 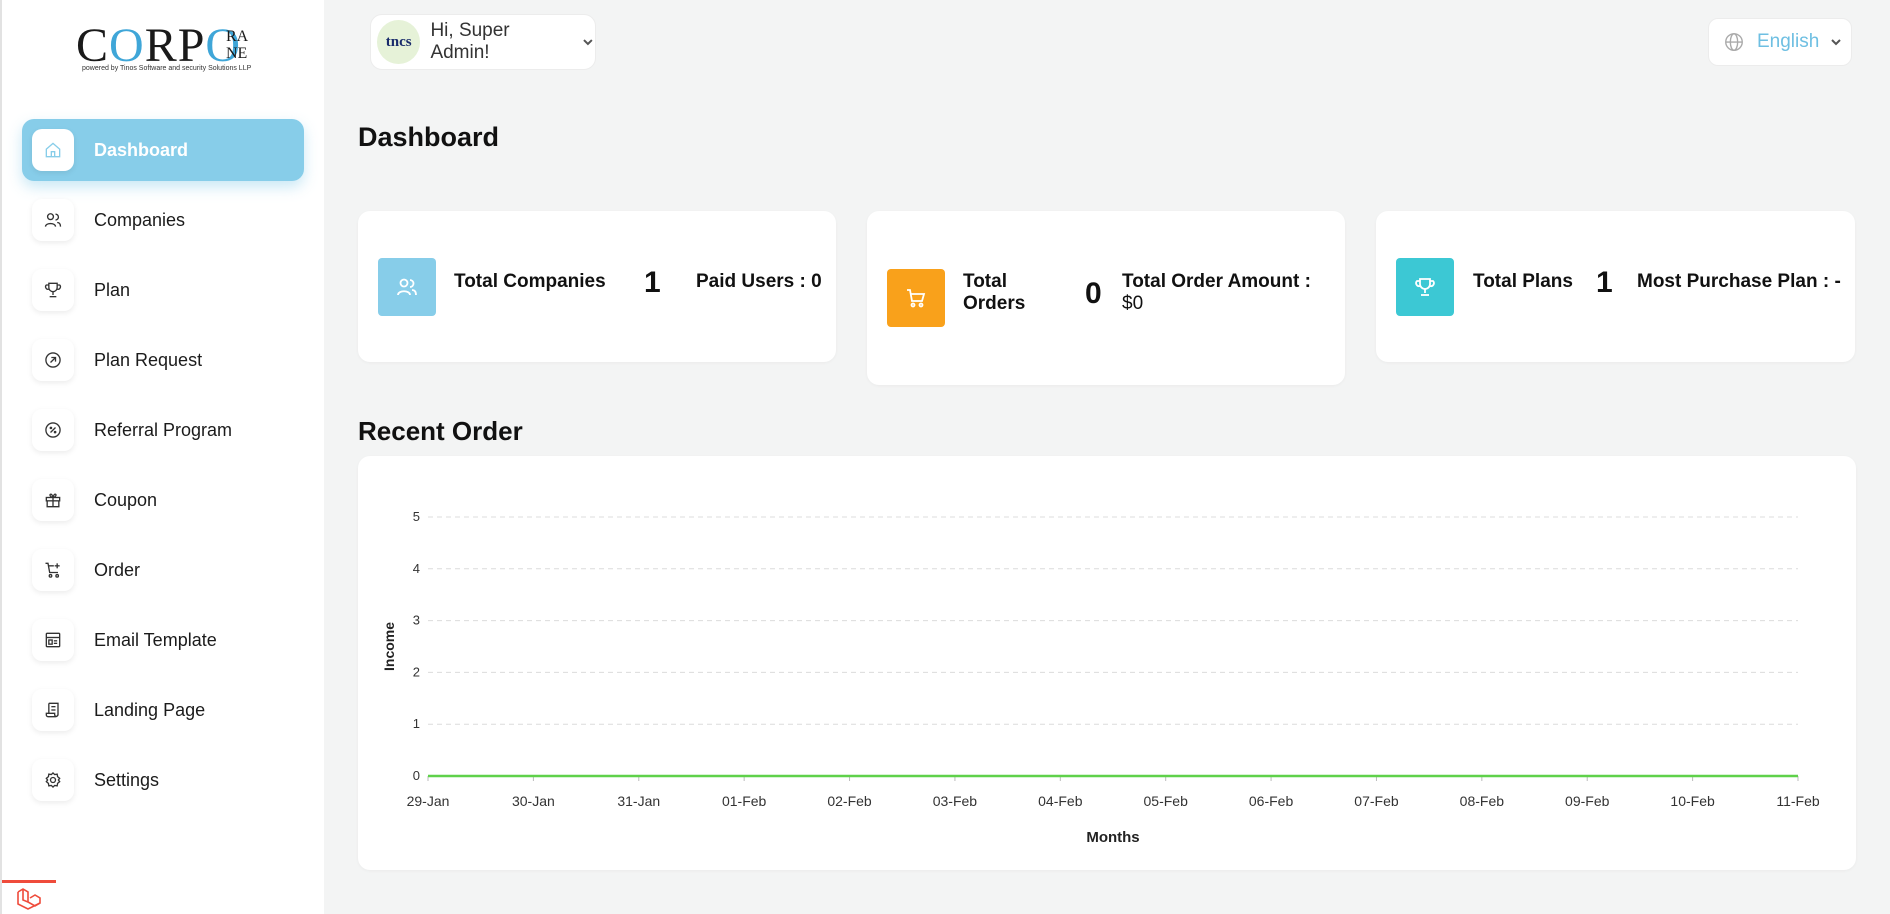 I want to click on sidebar-item-settings: Settings, so click(x=163, y=780).